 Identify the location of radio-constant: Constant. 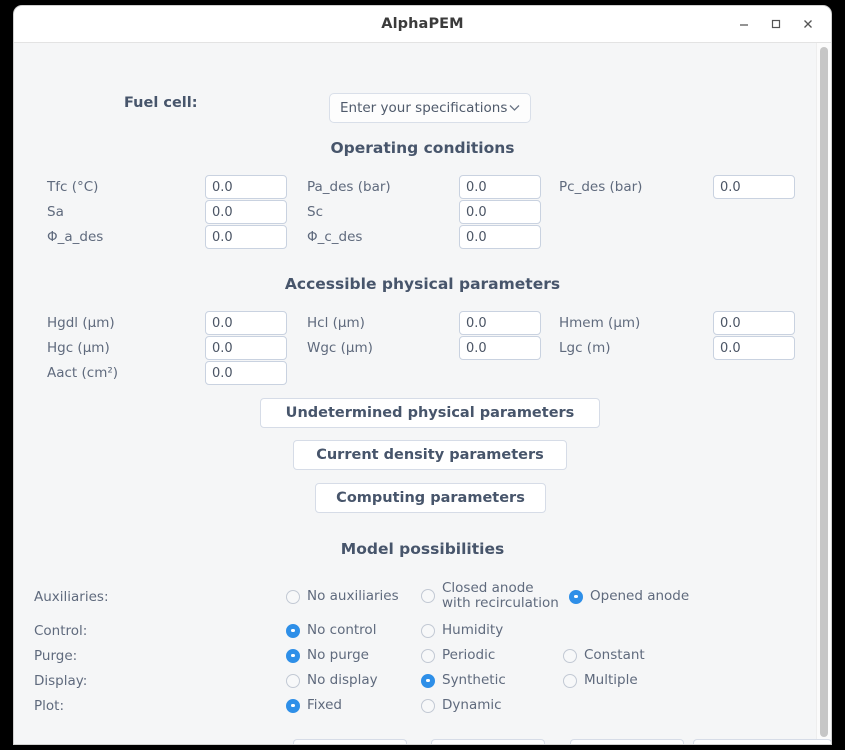
(604, 655).